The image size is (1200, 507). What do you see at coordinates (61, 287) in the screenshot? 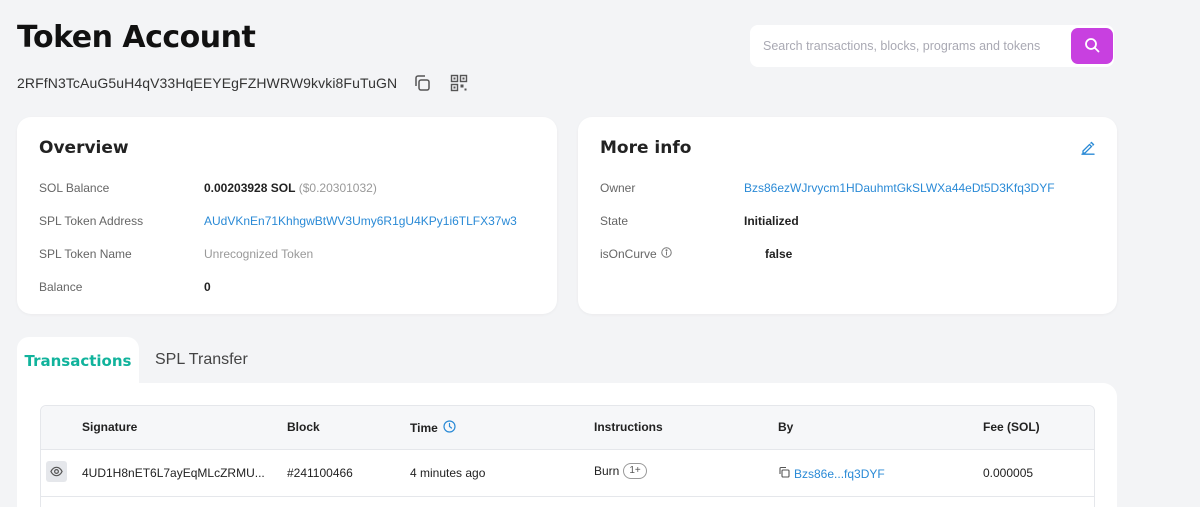
I see `balance-label: Balance` at bounding box center [61, 287].